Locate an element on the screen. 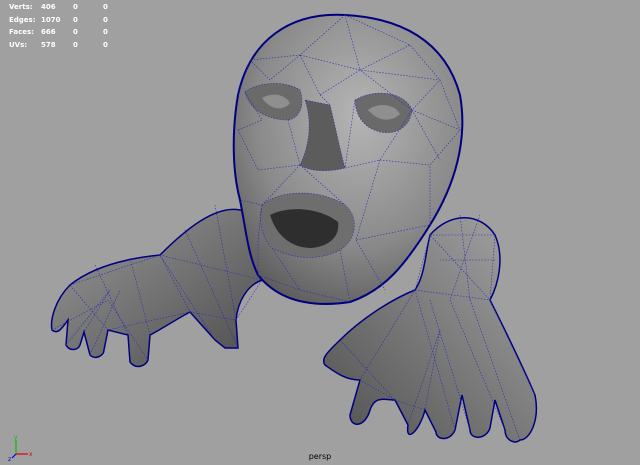  hud-value: 578 is located at coordinates (48, 44).